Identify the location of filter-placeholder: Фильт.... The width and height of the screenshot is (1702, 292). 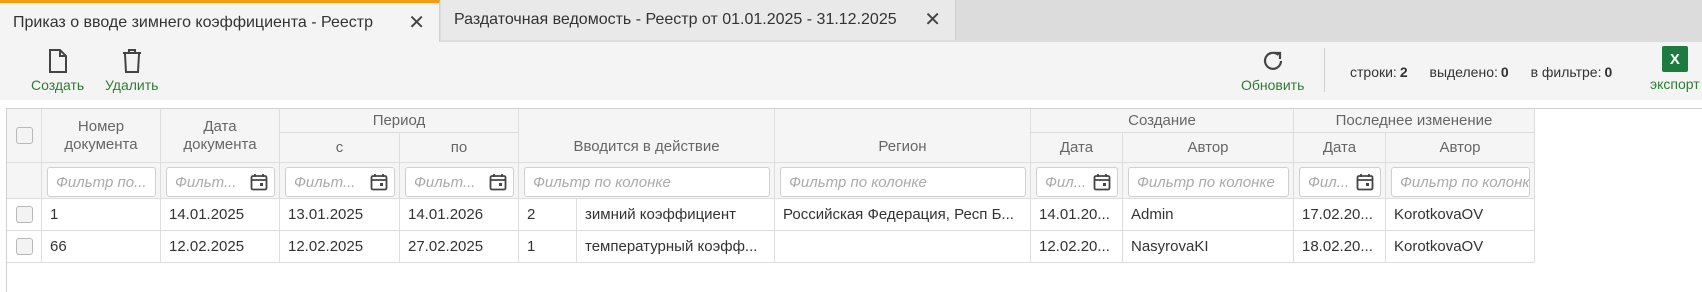
(445, 182).